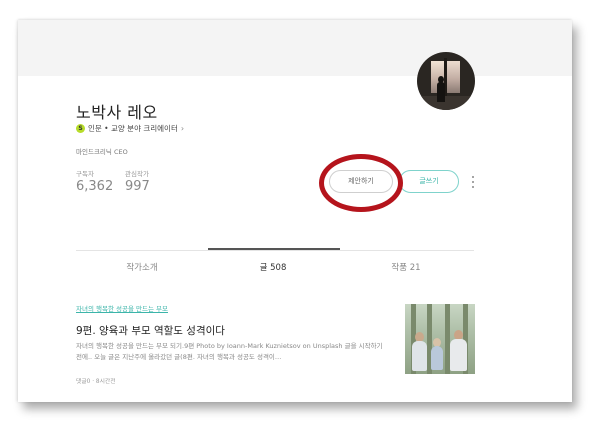  I want to click on write-button: 글쓰기, so click(429, 181).